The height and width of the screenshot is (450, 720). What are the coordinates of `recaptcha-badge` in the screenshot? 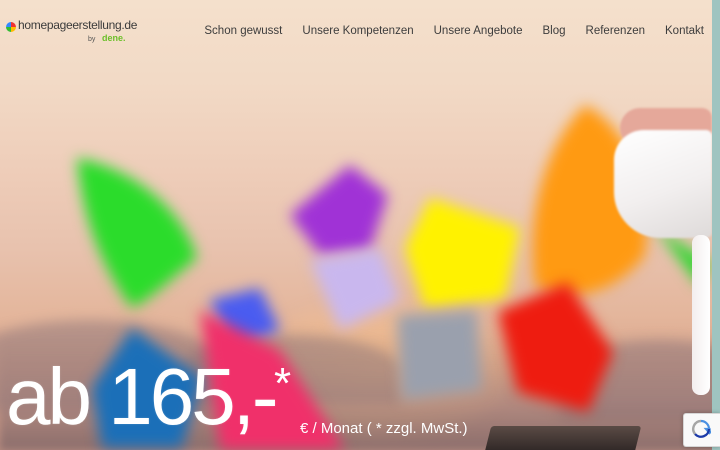 It's located at (701, 430).